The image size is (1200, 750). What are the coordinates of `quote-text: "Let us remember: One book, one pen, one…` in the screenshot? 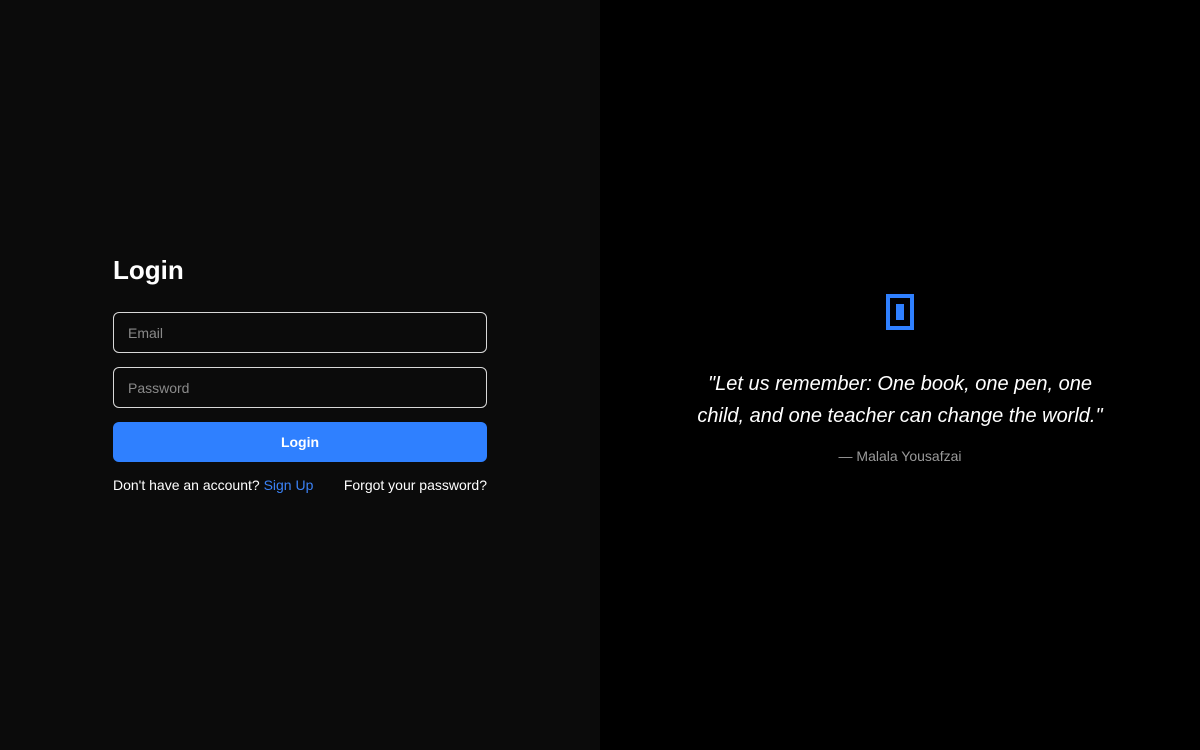 It's located at (900, 400).